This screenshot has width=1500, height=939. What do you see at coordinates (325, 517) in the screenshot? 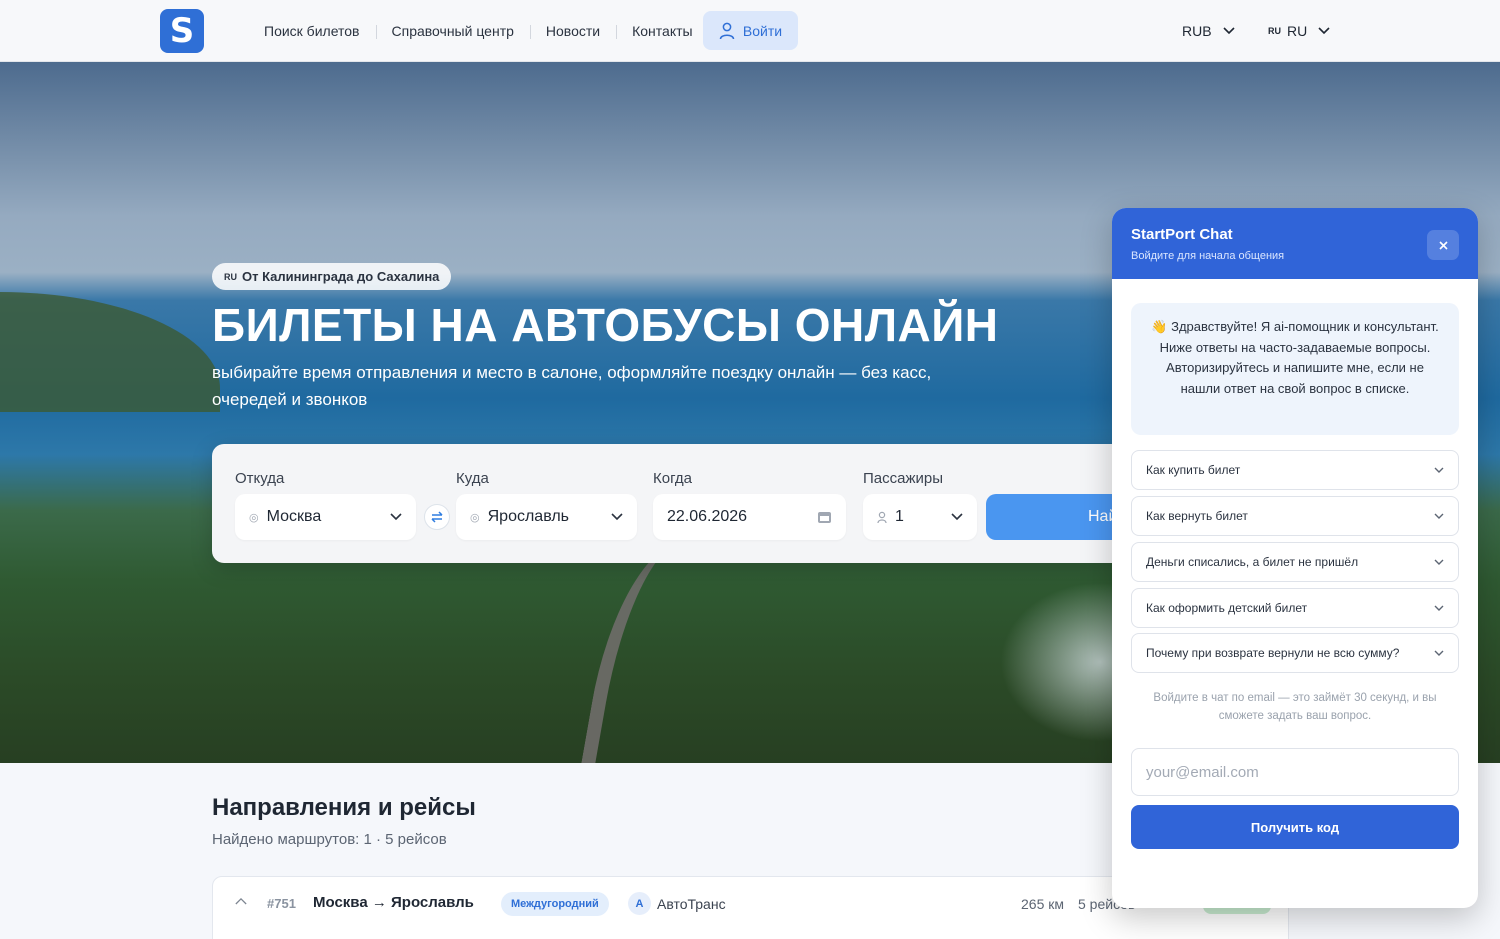
I see `from-select: ◎ Москва` at bounding box center [325, 517].